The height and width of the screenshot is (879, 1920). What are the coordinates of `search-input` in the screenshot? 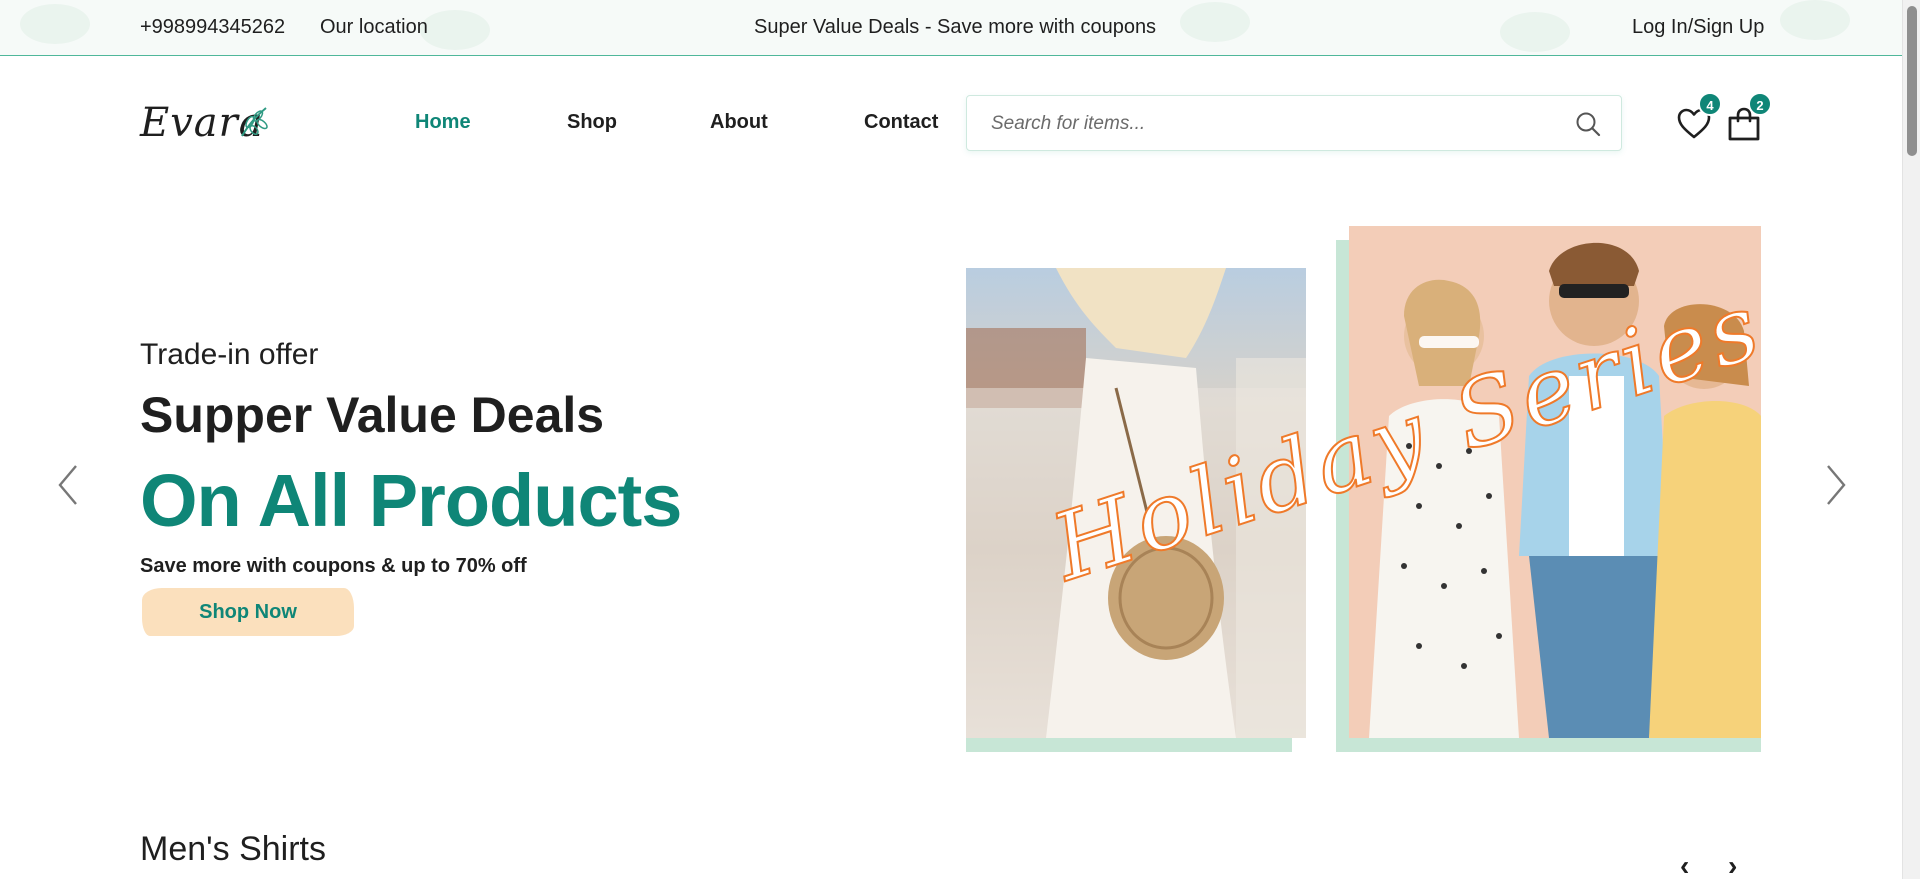 It's located at (1261, 124).